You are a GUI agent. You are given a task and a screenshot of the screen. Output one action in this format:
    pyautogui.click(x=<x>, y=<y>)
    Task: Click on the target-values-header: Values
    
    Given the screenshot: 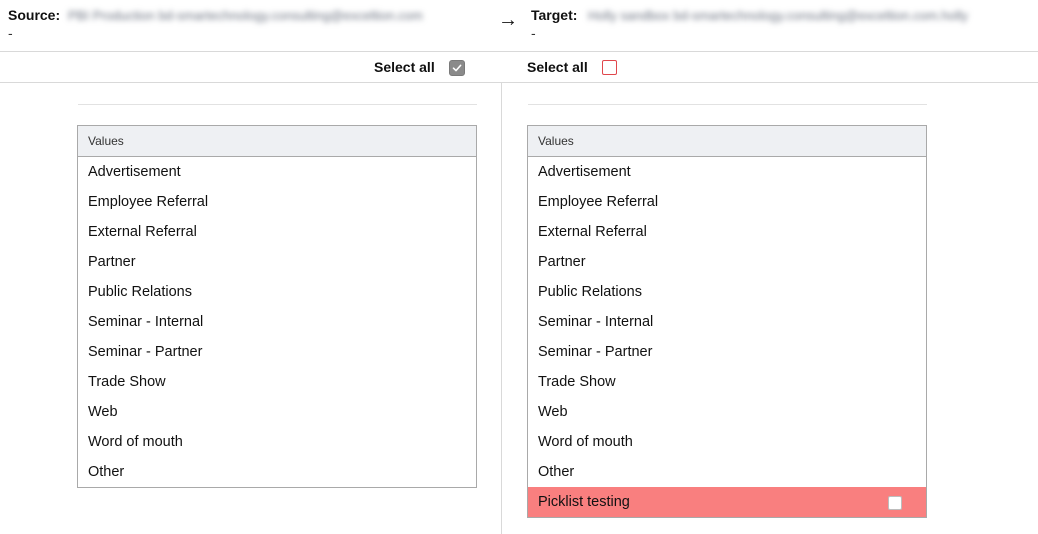 What is the action you would take?
    pyautogui.click(x=727, y=141)
    